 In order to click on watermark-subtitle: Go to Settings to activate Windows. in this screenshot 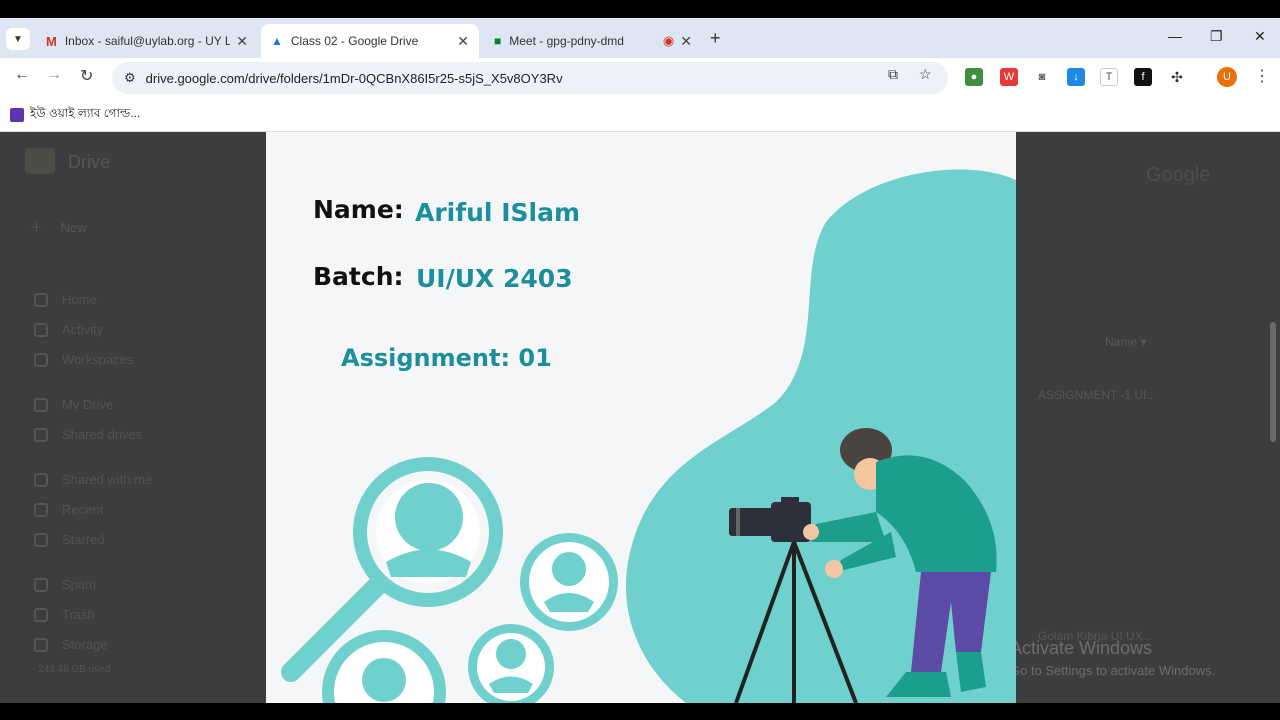, I will do `click(1113, 670)`.